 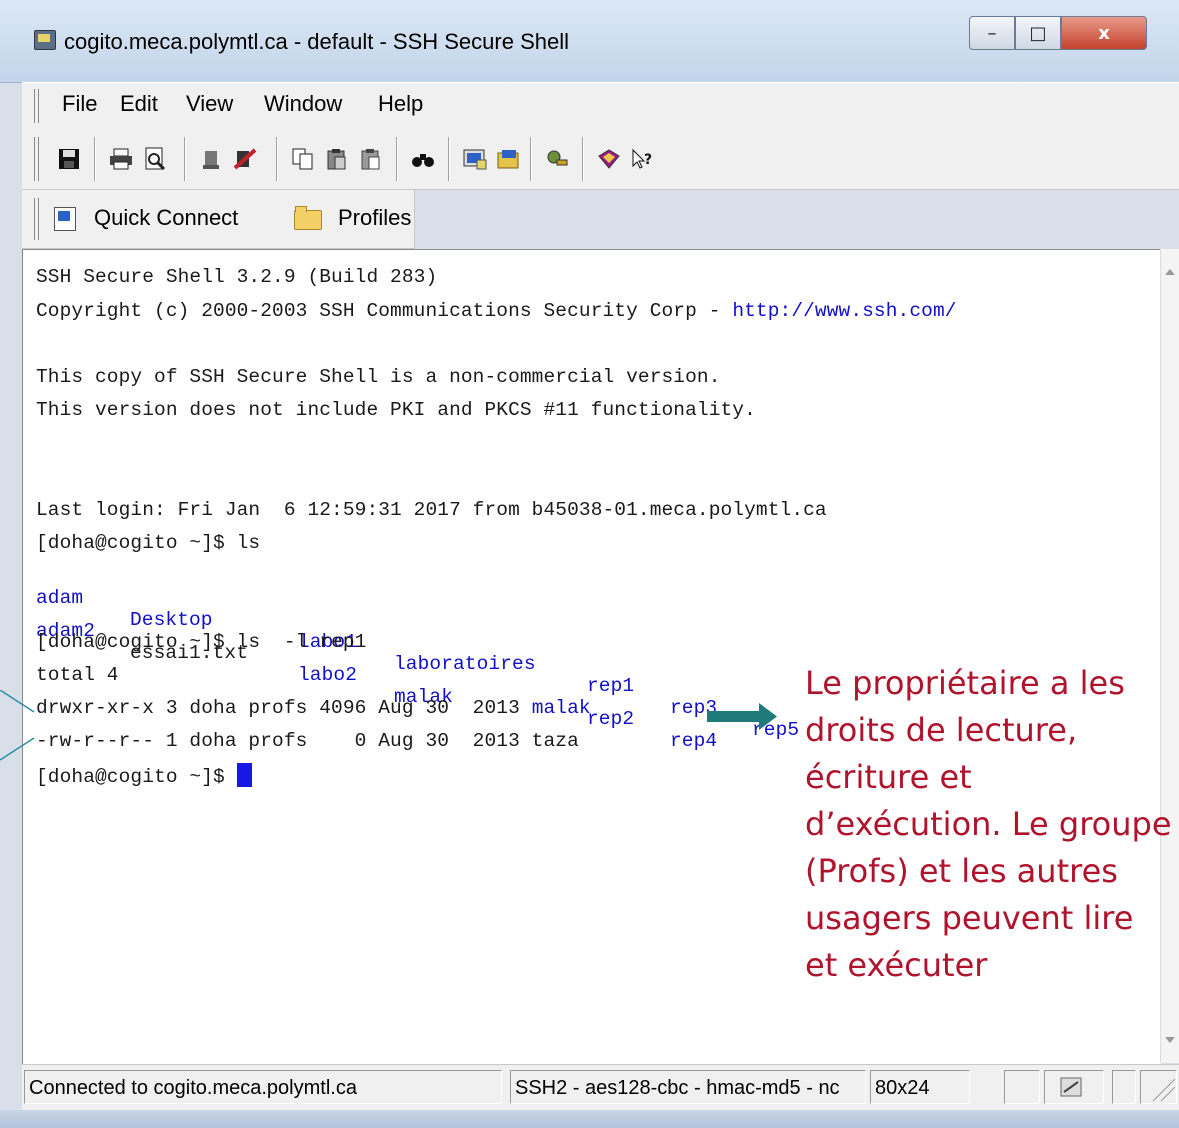 I want to click on quick-connect-bar: Quick Connect Profiles, so click(x=218, y=219).